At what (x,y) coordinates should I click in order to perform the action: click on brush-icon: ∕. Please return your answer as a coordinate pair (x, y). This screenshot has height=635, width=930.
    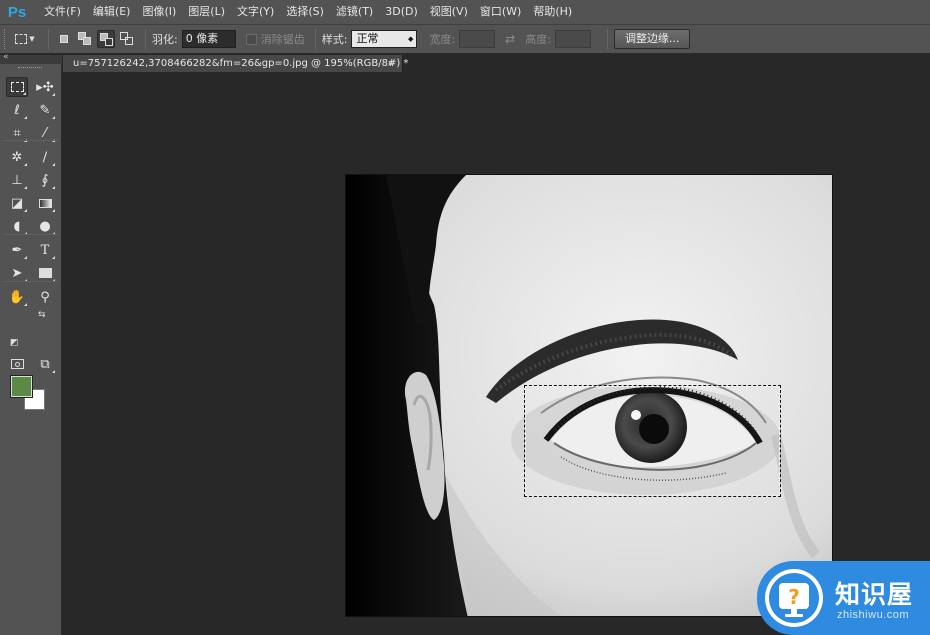
    Looking at the image, I should click on (45, 157).